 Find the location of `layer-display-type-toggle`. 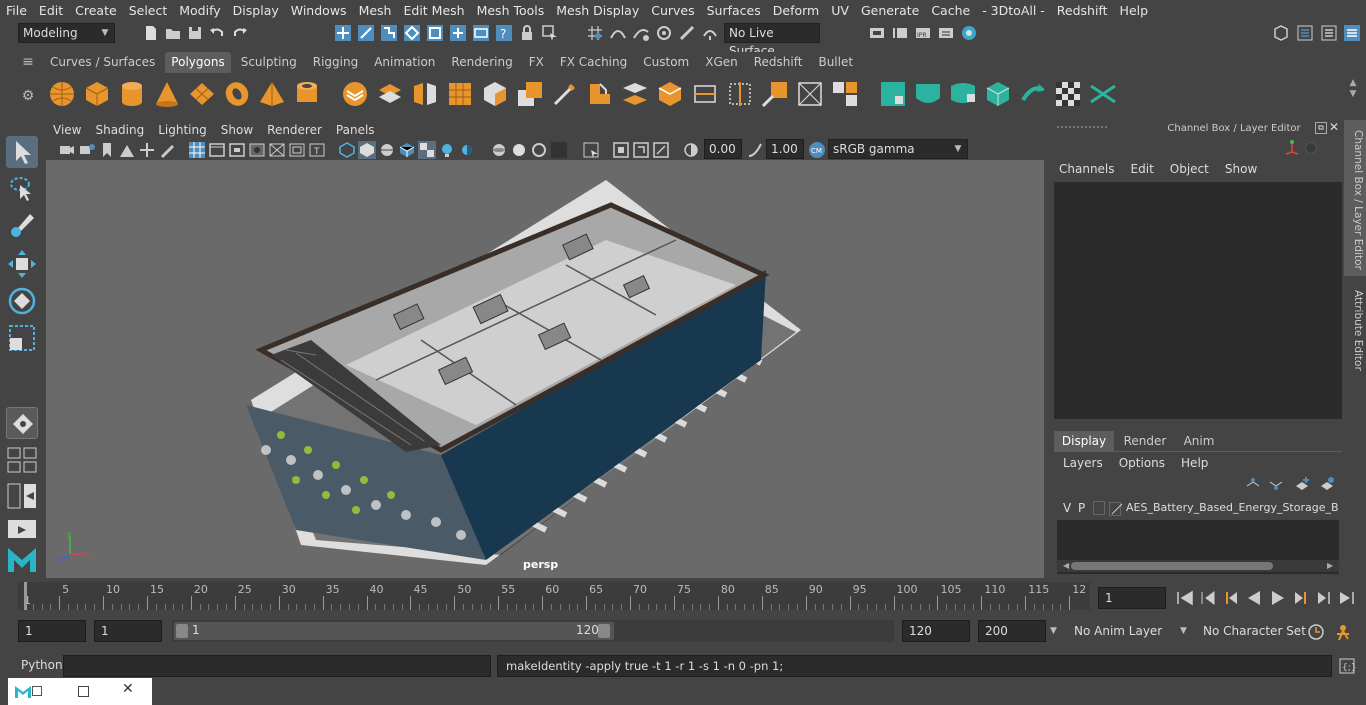

layer-display-type-toggle is located at coordinates (1099, 508).